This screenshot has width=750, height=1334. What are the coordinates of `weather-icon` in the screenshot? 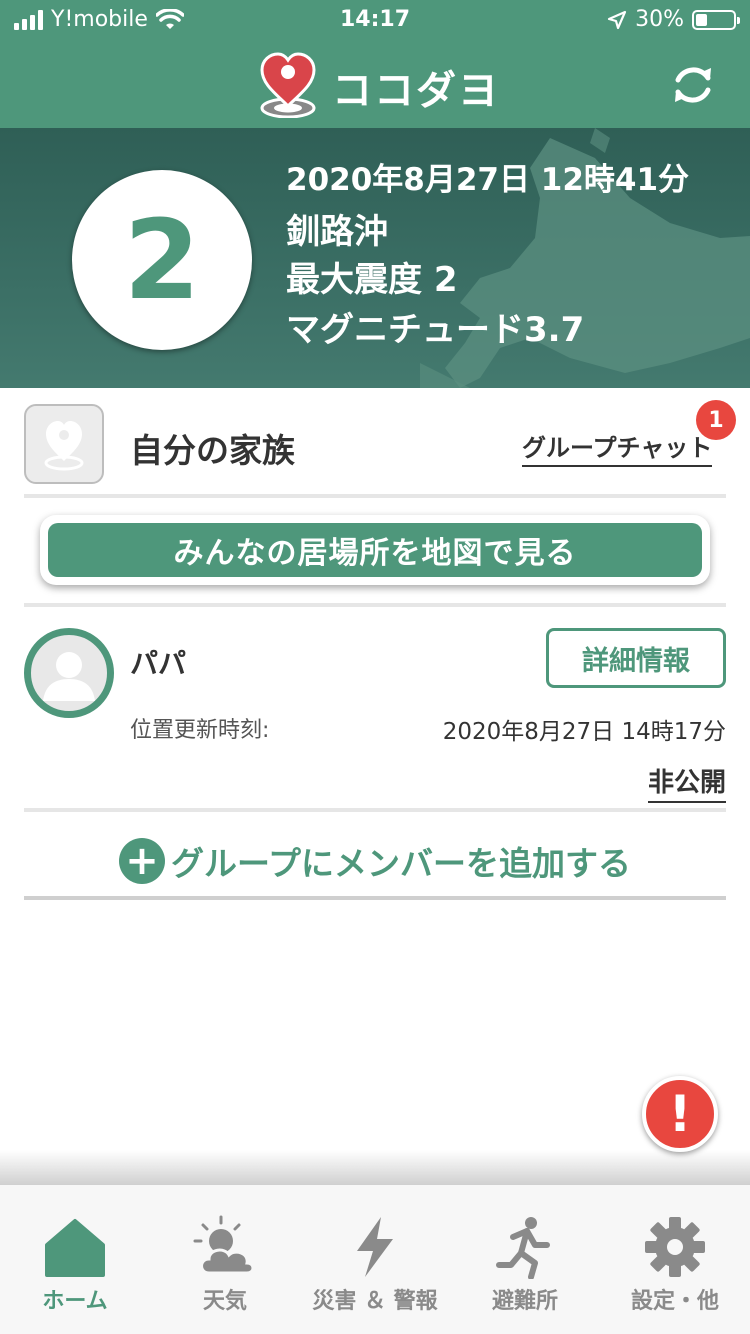 It's located at (224, 1245).